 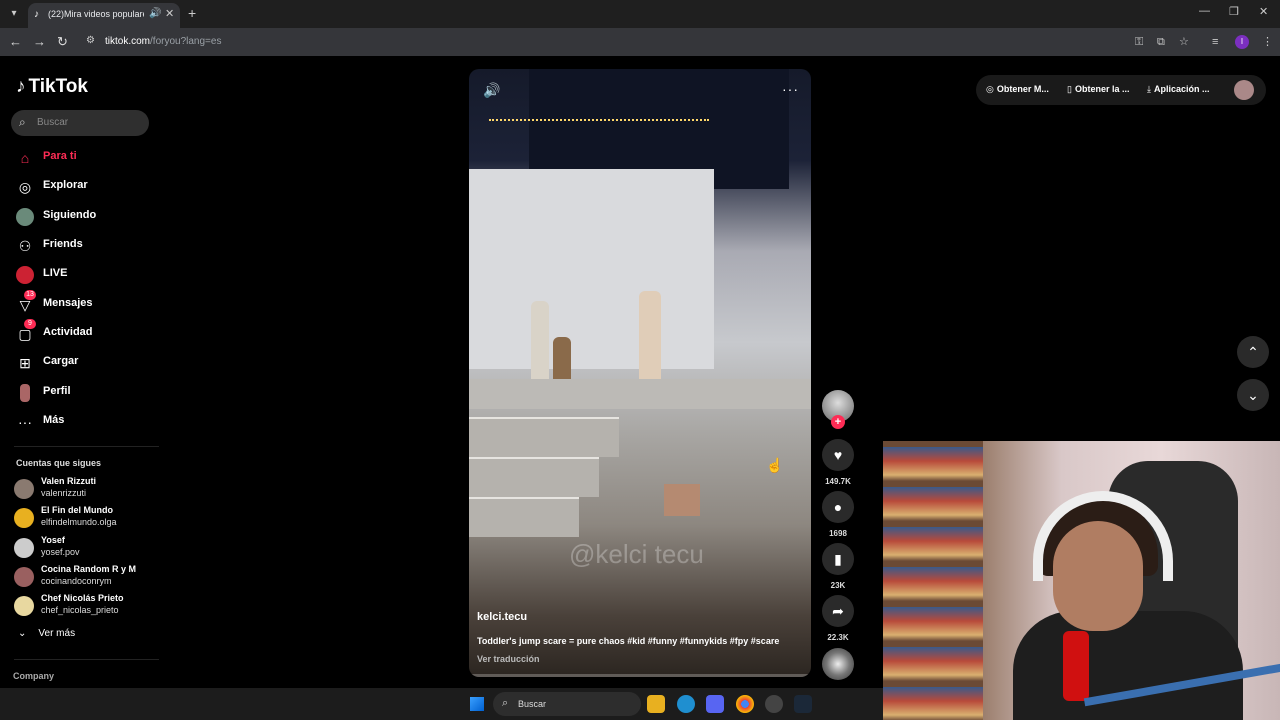 I want to click on save-button: ▮, so click(x=838, y=559).